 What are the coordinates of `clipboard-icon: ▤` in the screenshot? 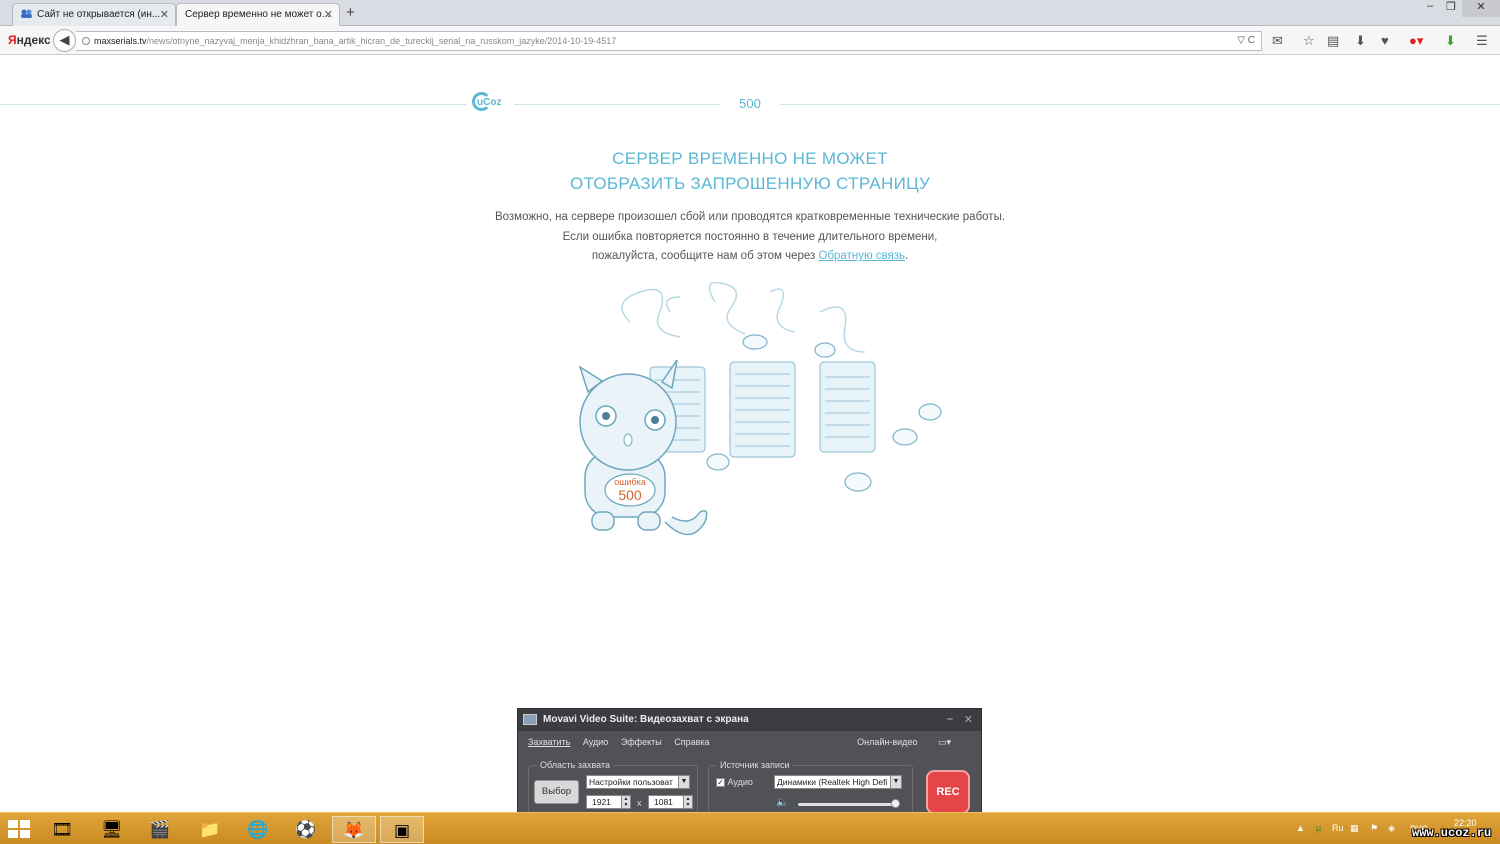 It's located at (1333, 41).